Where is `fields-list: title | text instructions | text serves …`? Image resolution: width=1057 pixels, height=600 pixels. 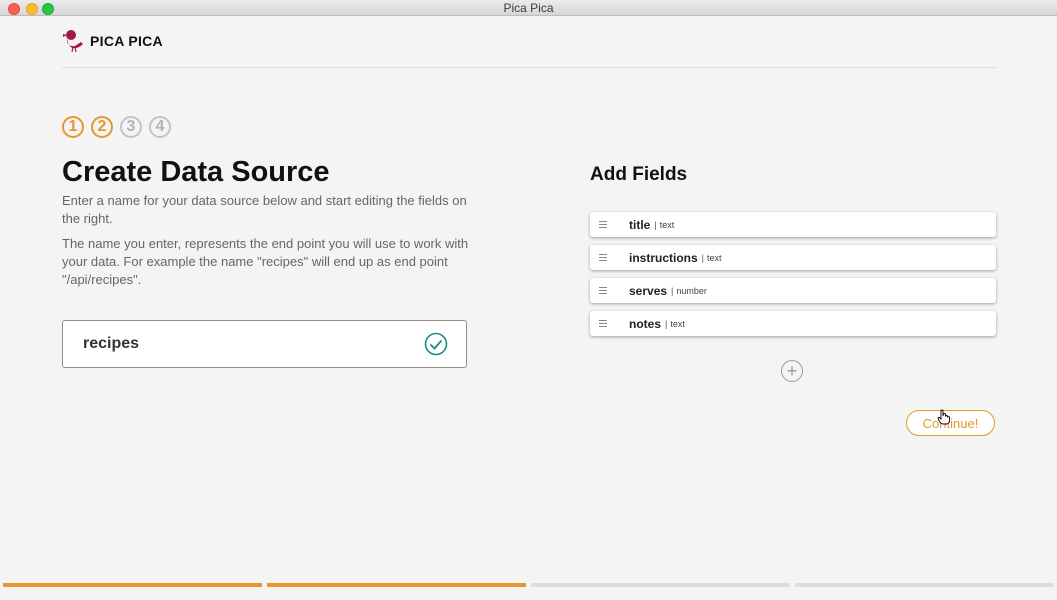
fields-list: title | text instructions | text serves … is located at coordinates (793, 278).